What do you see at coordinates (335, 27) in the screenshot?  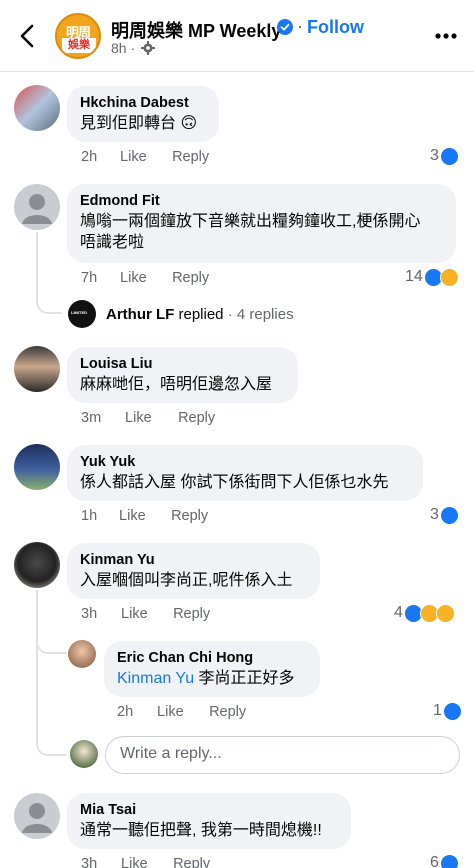 I see `follow-button: Follow` at bounding box center [335, 27].